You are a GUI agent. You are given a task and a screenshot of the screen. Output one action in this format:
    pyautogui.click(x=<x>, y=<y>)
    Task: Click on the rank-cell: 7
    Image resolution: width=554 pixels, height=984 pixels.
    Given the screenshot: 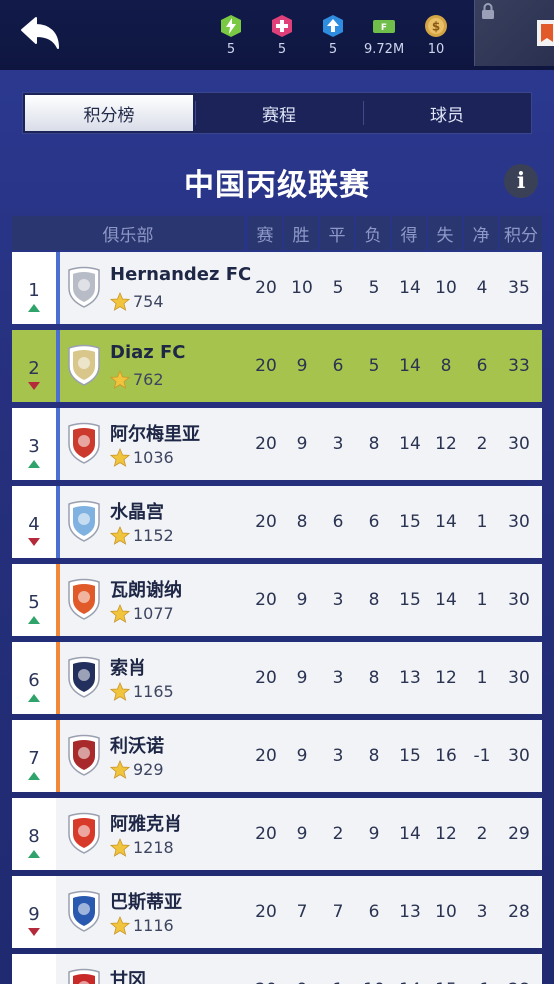 What is the action you would take?
    pyautogui.click(x=34, y=756)
    